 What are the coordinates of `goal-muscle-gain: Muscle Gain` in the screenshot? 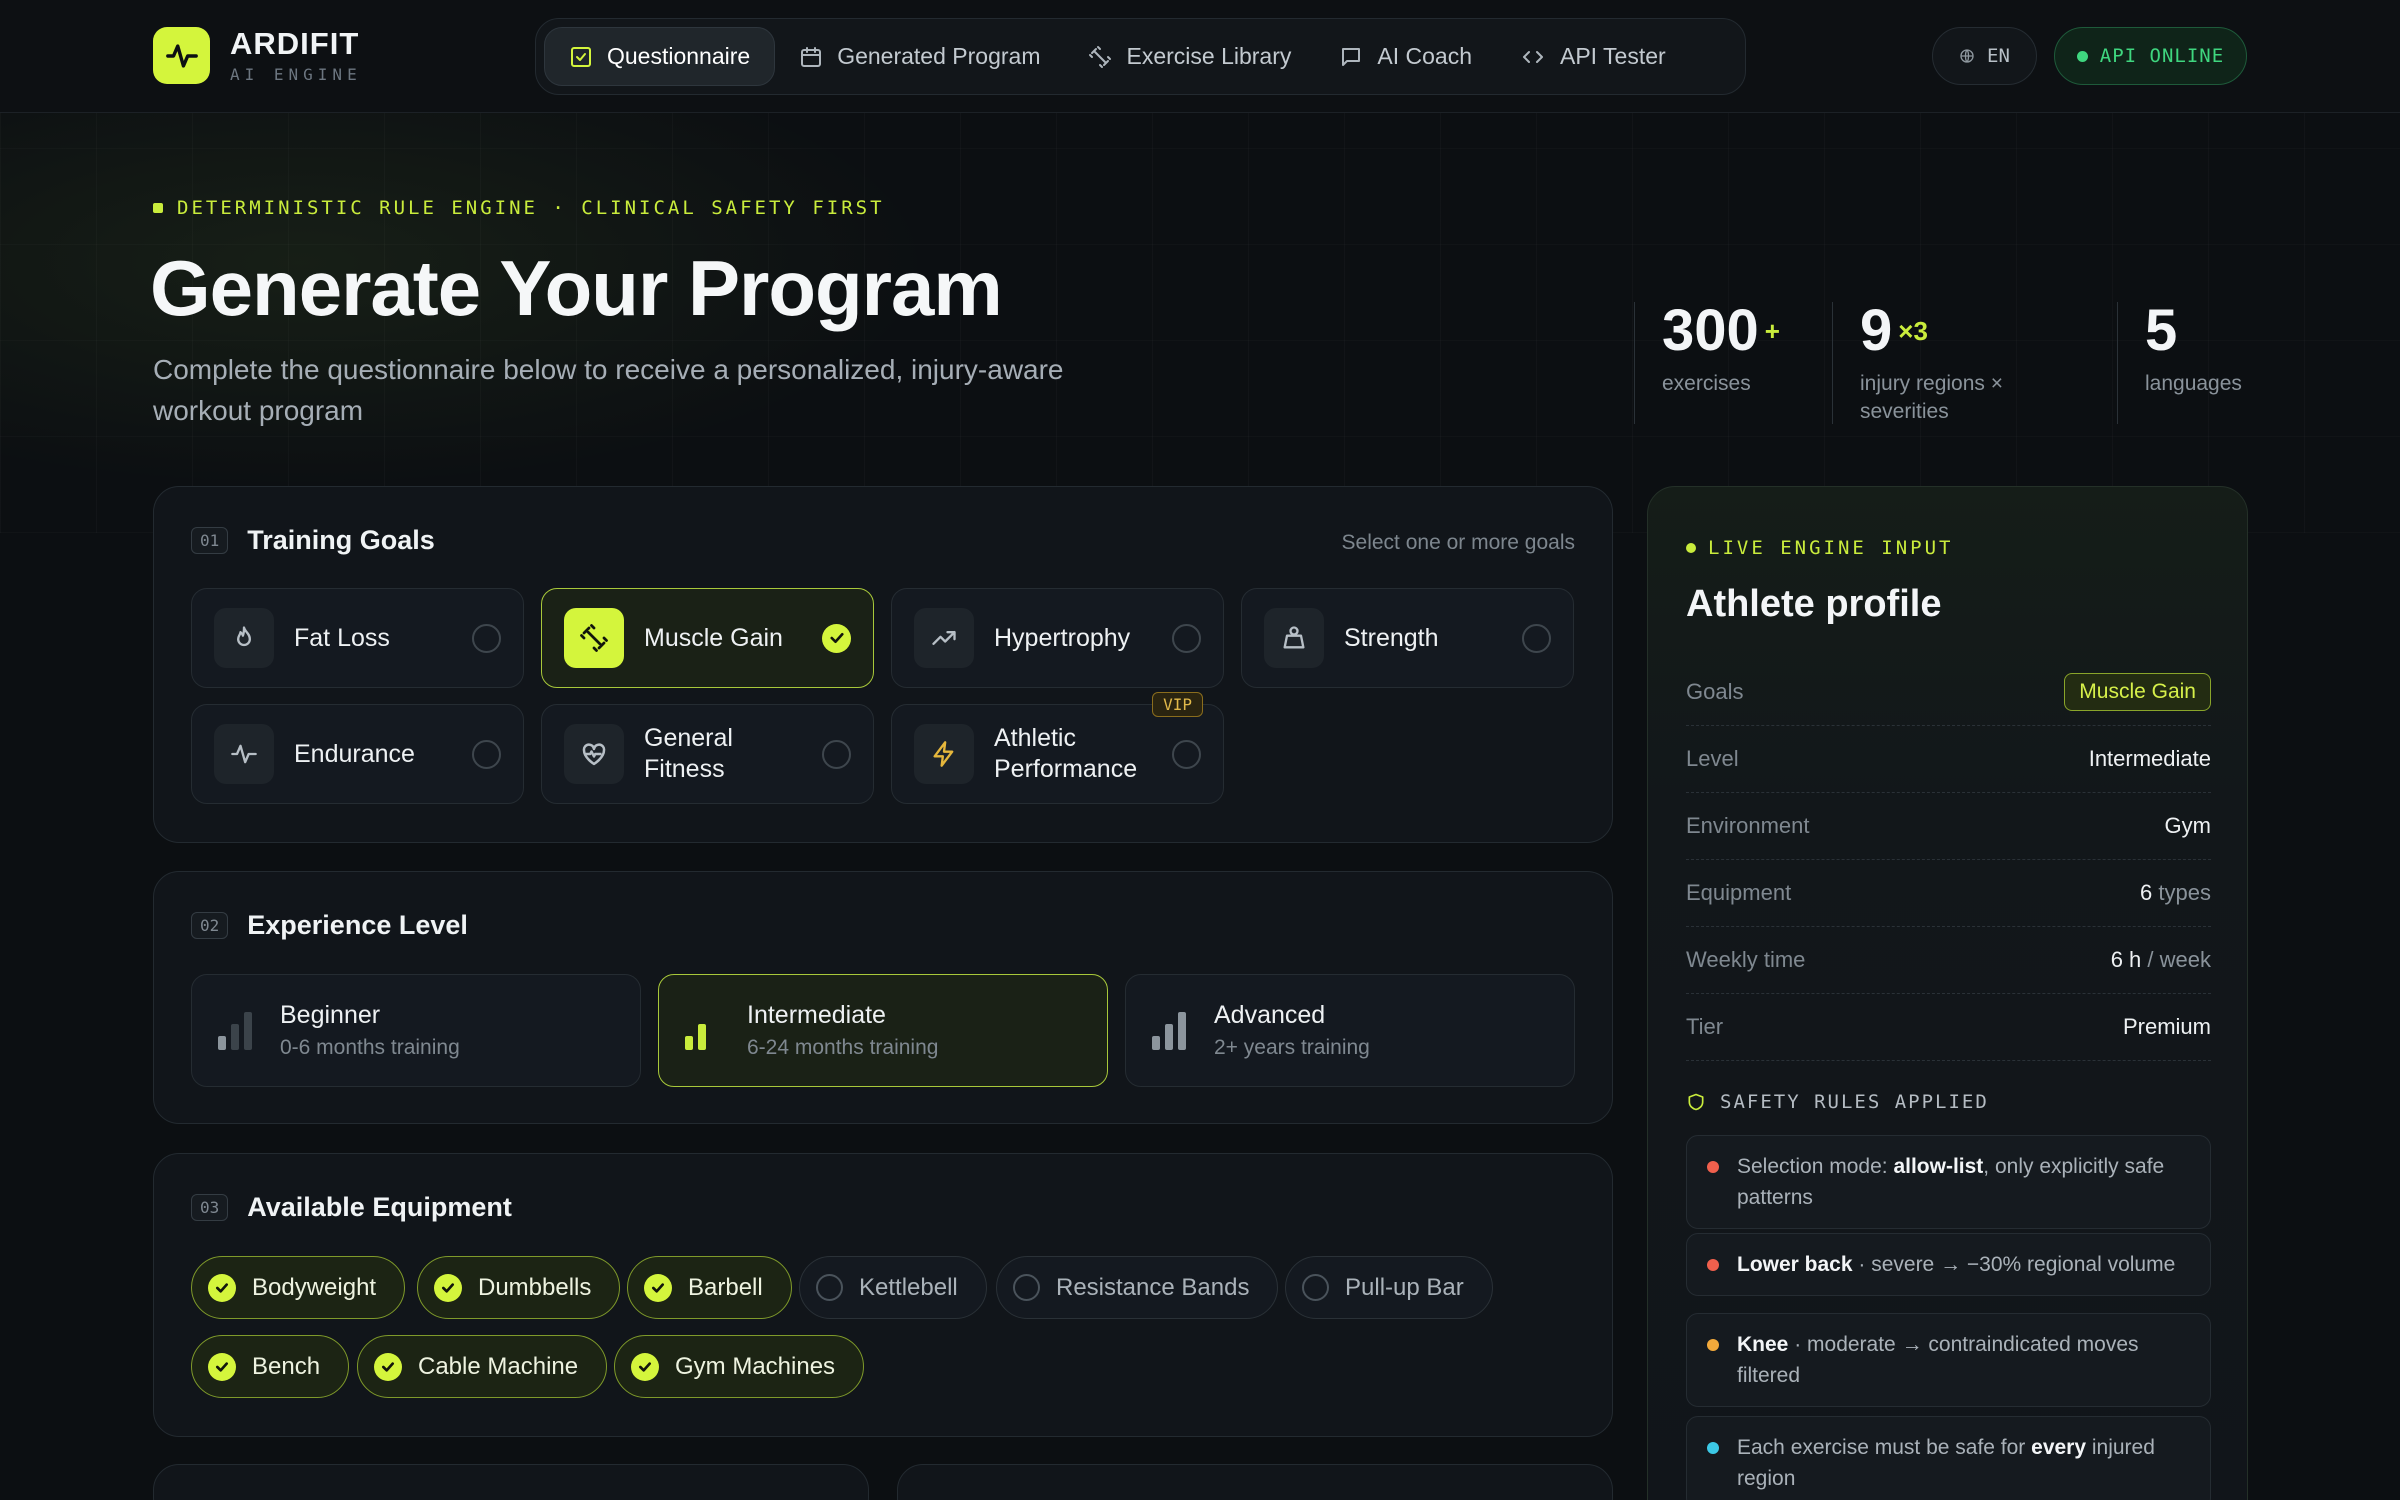 It's located at (707, 638).